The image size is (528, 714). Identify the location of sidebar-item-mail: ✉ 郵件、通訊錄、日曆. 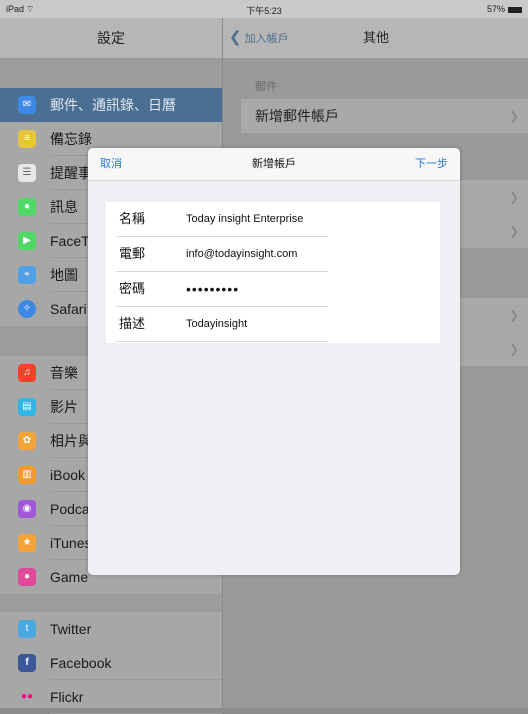
(111, 105).